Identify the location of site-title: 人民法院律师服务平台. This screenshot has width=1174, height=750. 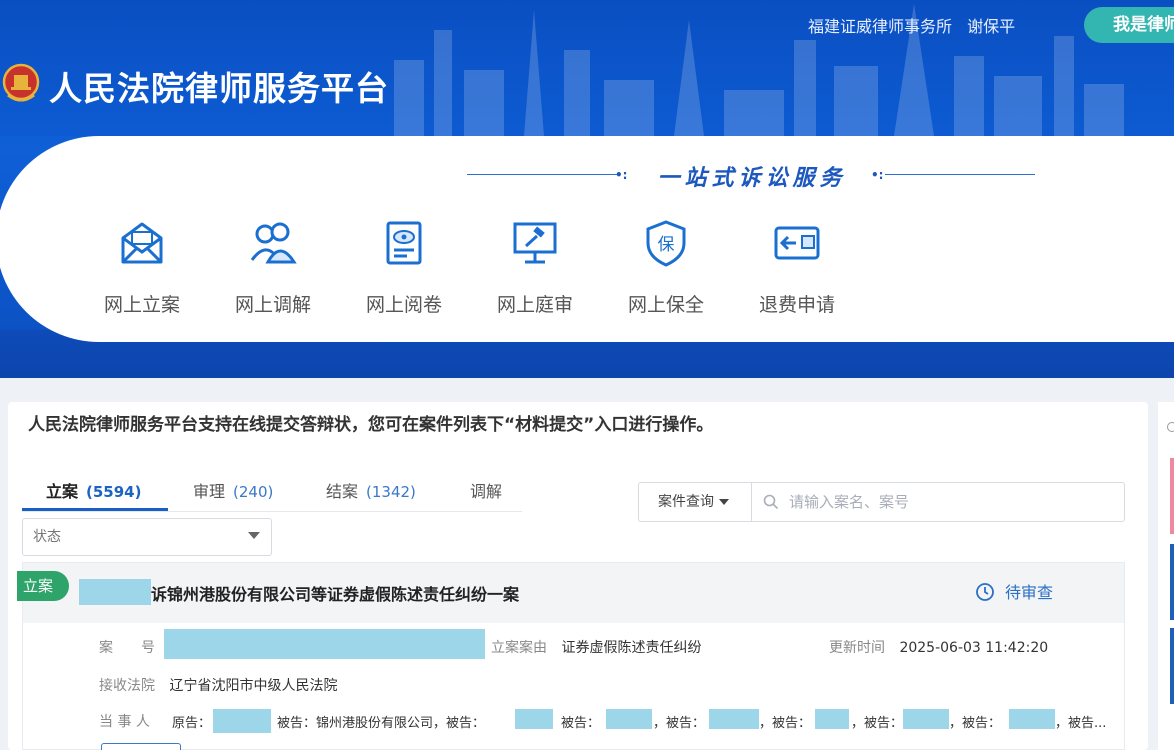
(219, 88).